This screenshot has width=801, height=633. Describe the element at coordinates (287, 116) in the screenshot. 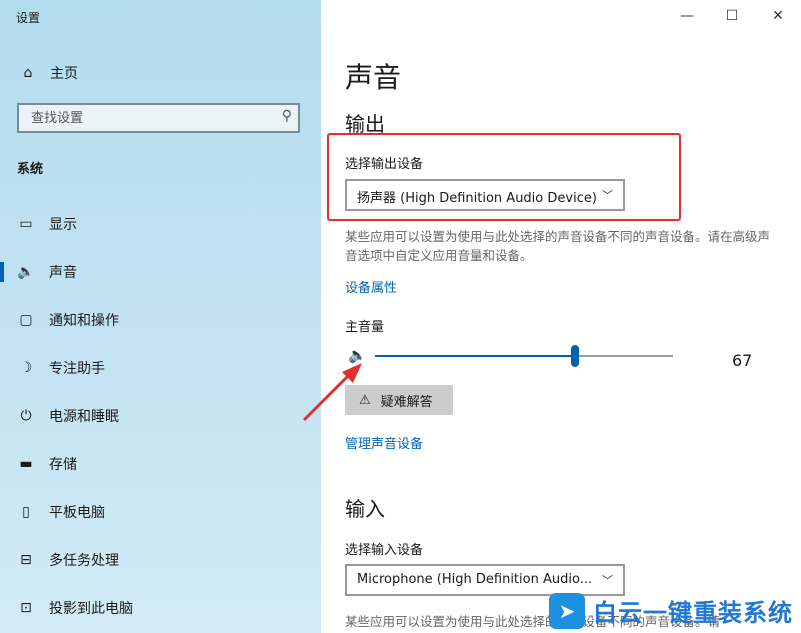

I see `search-icon: ⚲` at that location.